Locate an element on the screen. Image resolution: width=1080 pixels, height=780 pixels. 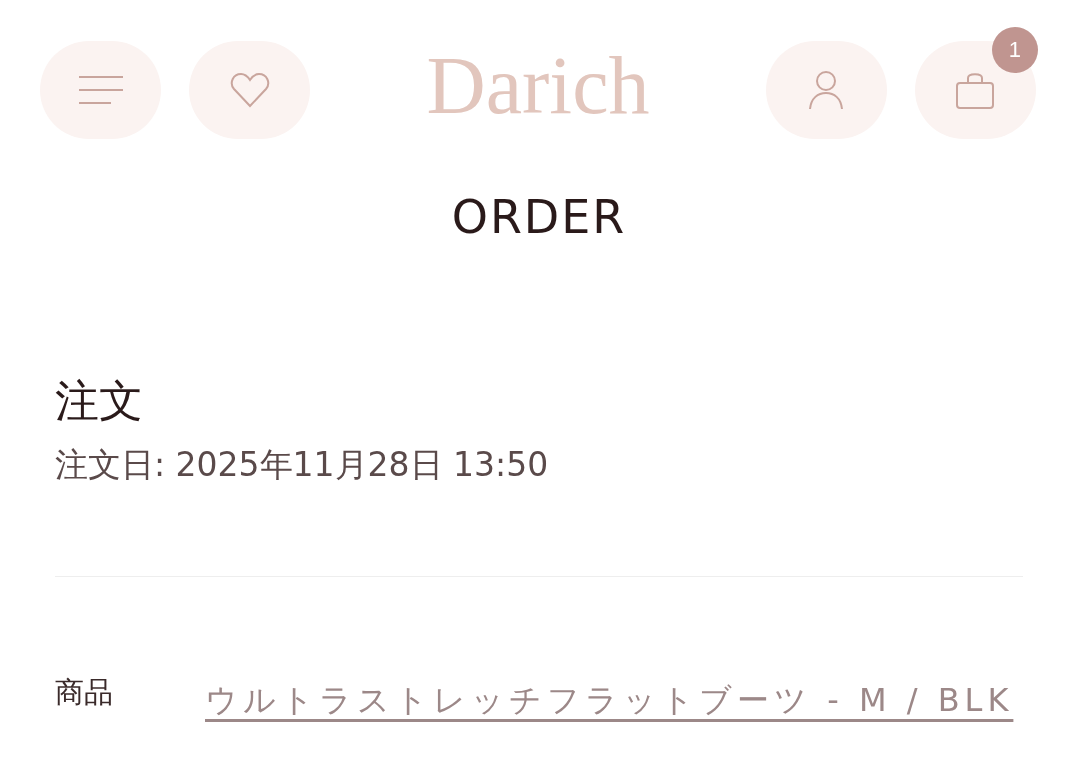
bag-icon is located at coordinates (975, 90).